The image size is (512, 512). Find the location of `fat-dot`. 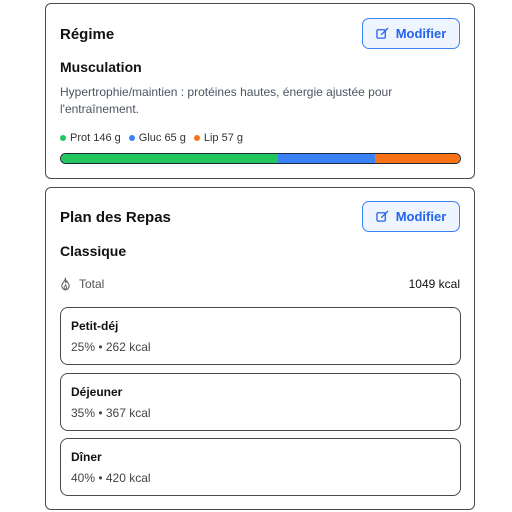

fat-dot is located at coordinates (196, 138).